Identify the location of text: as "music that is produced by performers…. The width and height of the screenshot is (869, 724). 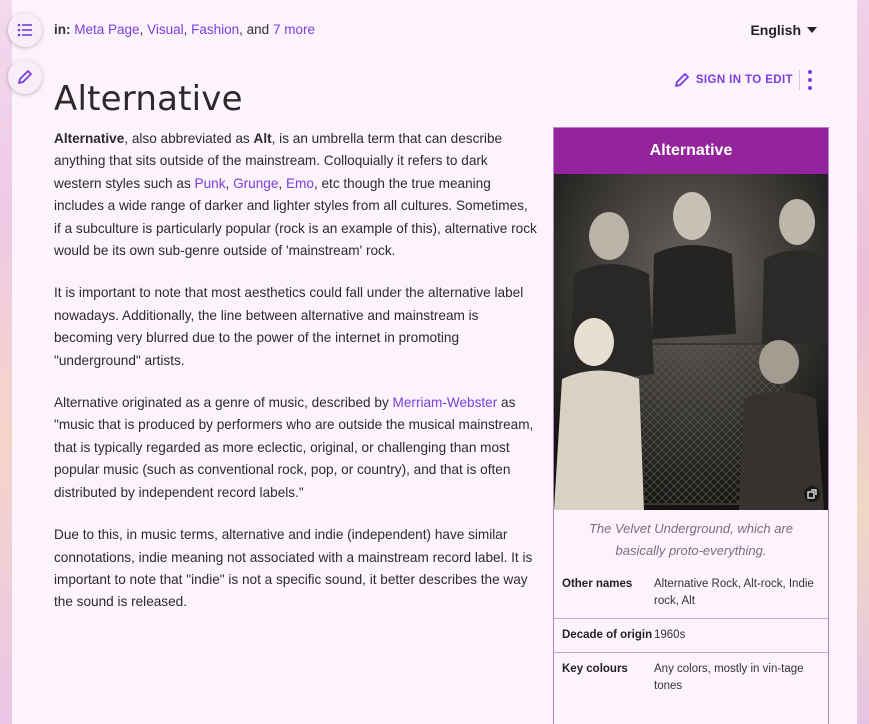
(294, 447).